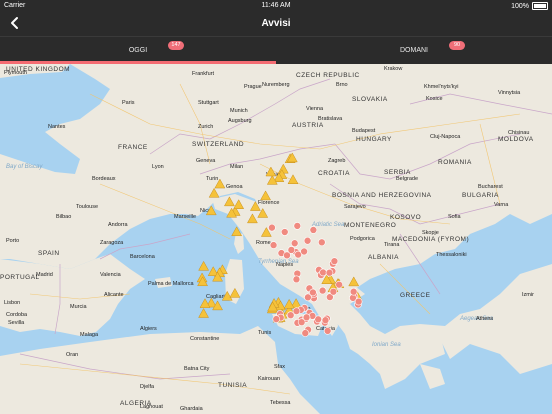 Image resolution: width=552 pixels, height=414 pixels. Describe the element at coordinates (176, 45) in the screenshot. I see `tab-oggi-badge: 147` at that location.